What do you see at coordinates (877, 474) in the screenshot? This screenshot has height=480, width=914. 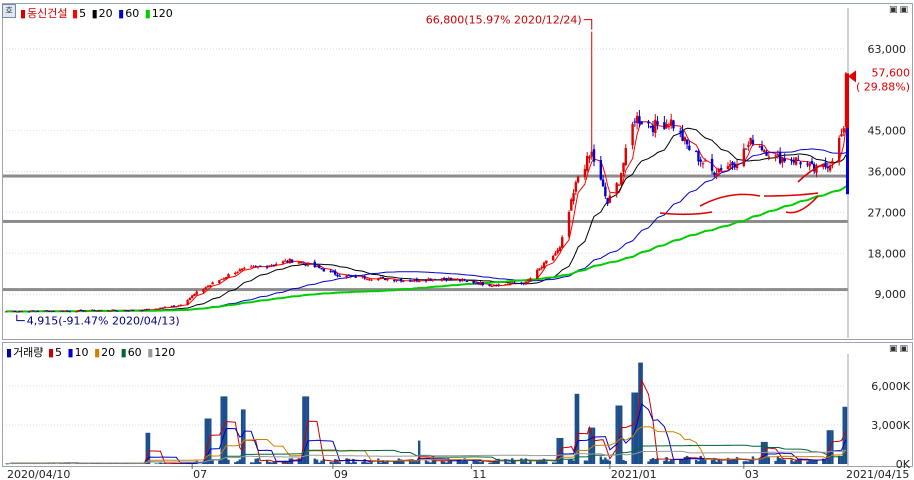 I see `date-tick-label: 2021/04/15` at bounding box center [877, 474].